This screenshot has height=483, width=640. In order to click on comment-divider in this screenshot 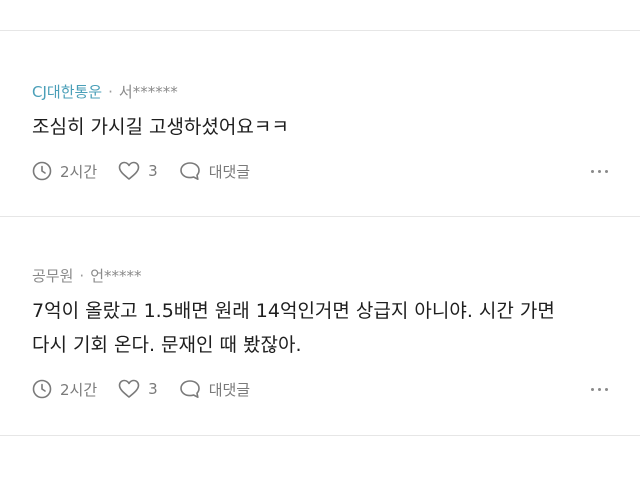, I will do `click(320, 216)`.